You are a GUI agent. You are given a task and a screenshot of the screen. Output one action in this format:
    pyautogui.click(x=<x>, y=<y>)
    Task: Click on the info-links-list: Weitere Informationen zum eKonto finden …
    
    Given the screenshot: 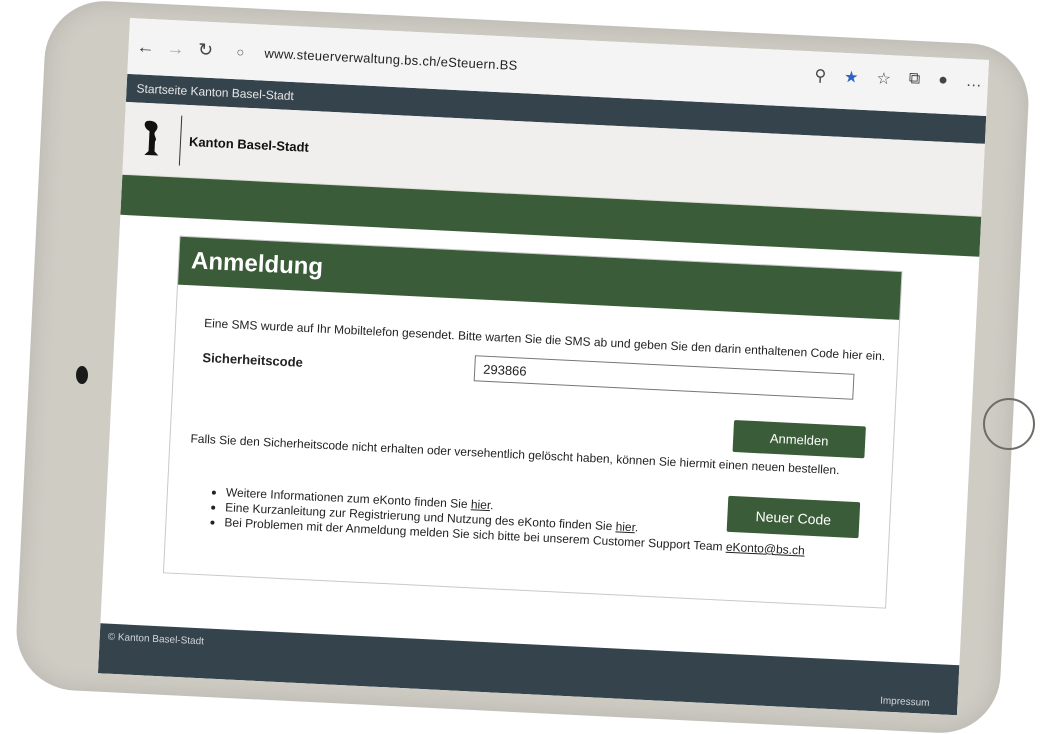 What is the action you would take?
    pyautogui.click(x=507, y=521)
    